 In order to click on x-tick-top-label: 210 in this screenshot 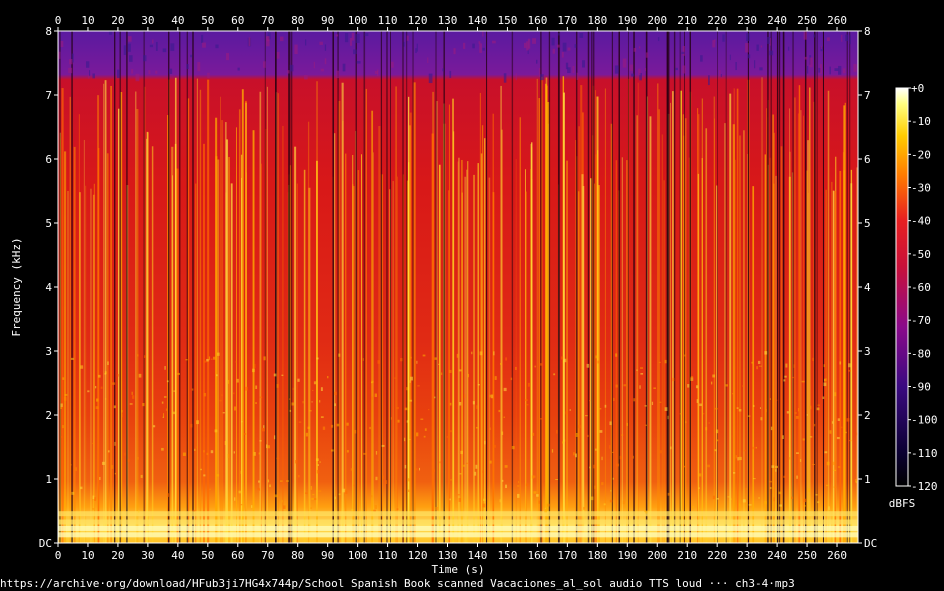, I will do `click(687, 20)`.